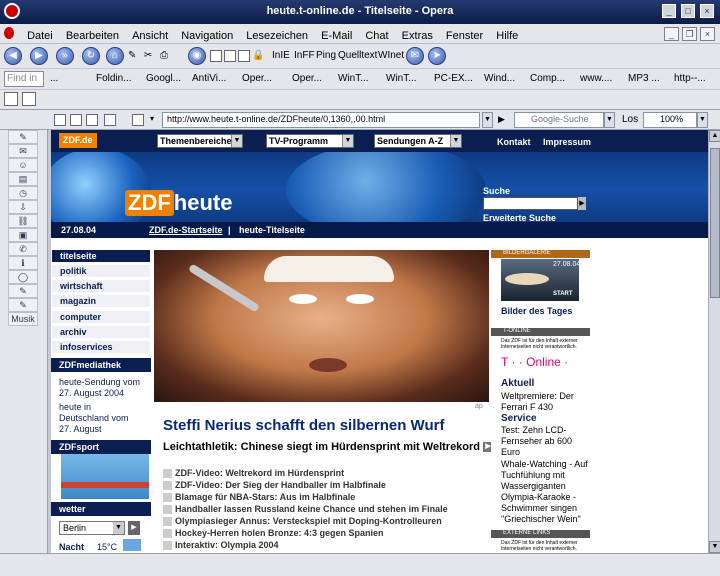 The height and width of the screenshot is (576, 720). What do you see at coordinates (689, 34) in the screenshot?
I see `mdi-restore-button: ❐` at bounding box center [689, 34].